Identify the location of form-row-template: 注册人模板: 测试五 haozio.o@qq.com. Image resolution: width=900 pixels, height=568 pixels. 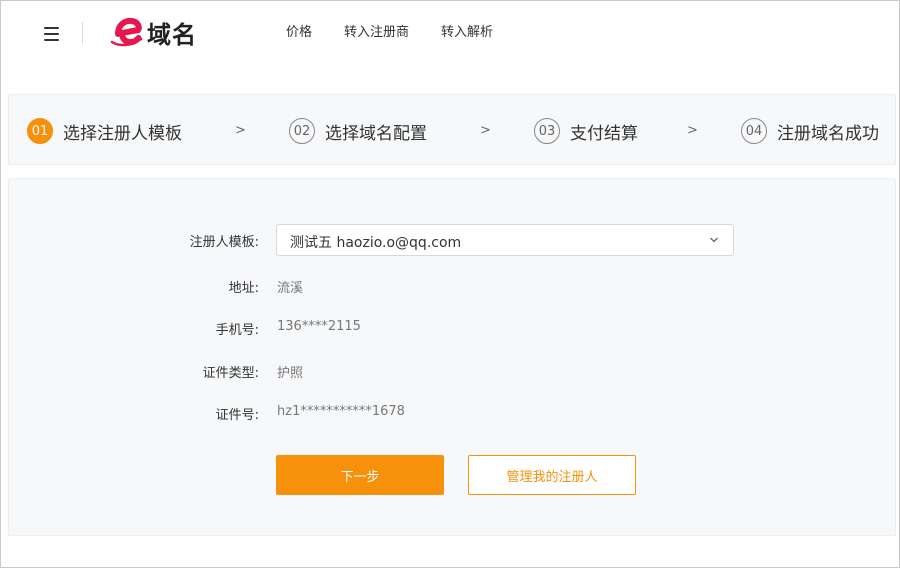
(453, 240).